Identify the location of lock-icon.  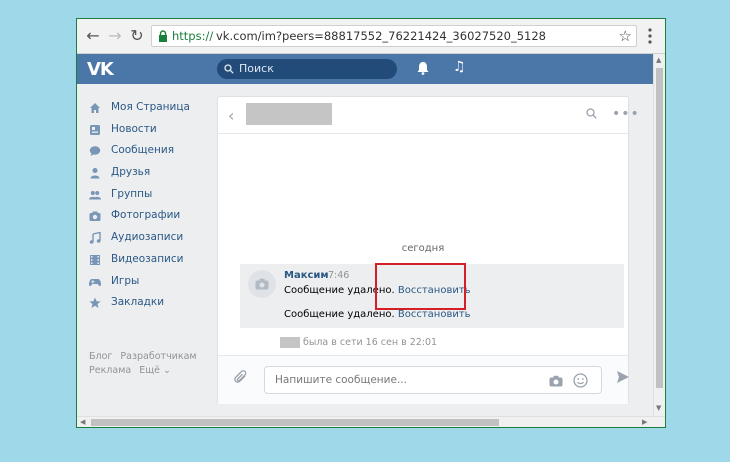
(163, 36).